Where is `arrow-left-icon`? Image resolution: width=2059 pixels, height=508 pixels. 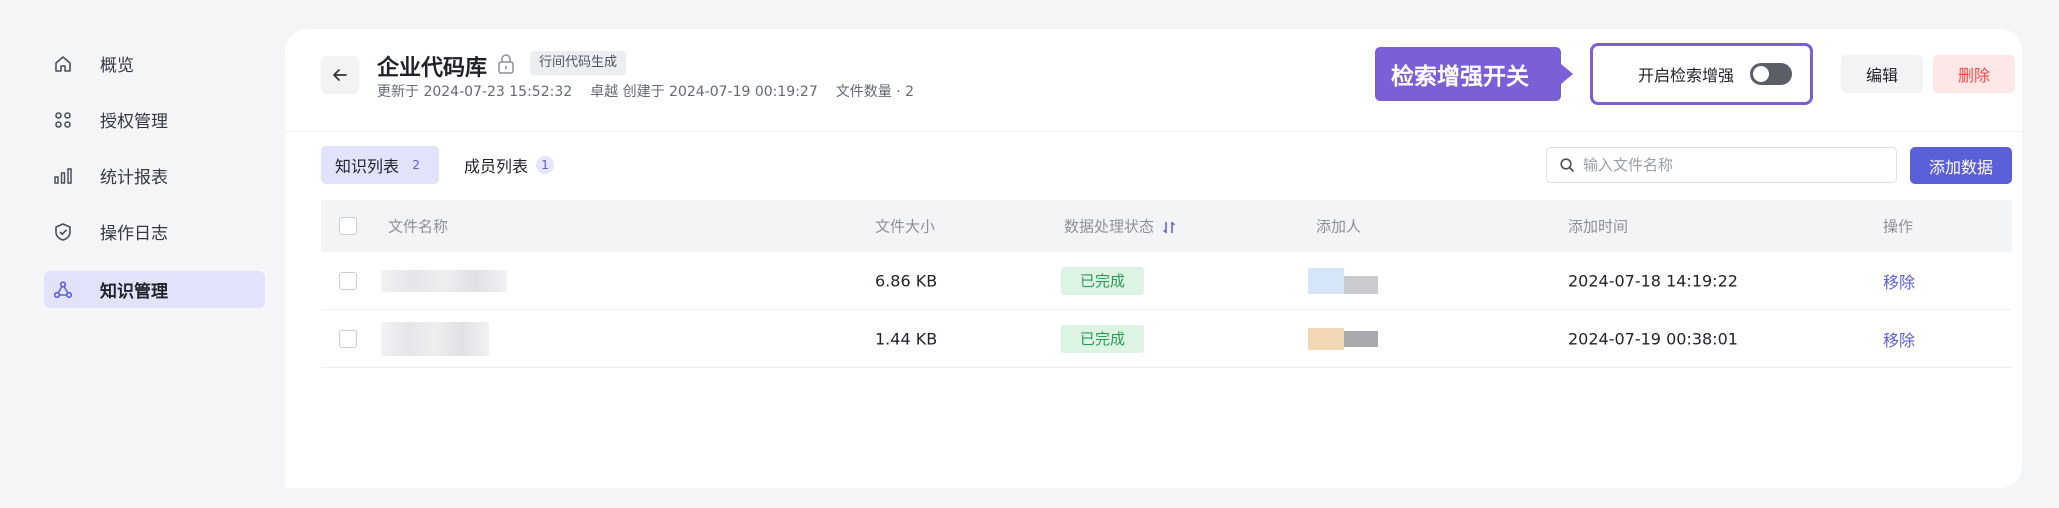
arrow-left-icon is located at coordinates (340, 75).